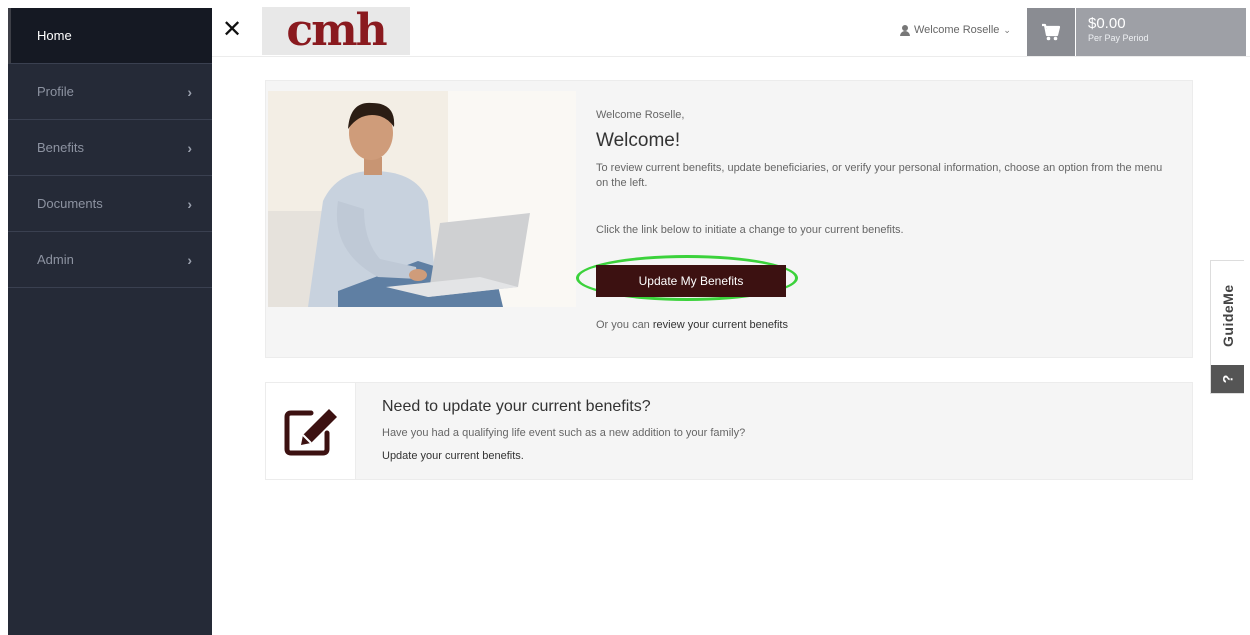 The width and height of the screenshot is (1250, 635). I want to click on header-divider, so click(731, 56).